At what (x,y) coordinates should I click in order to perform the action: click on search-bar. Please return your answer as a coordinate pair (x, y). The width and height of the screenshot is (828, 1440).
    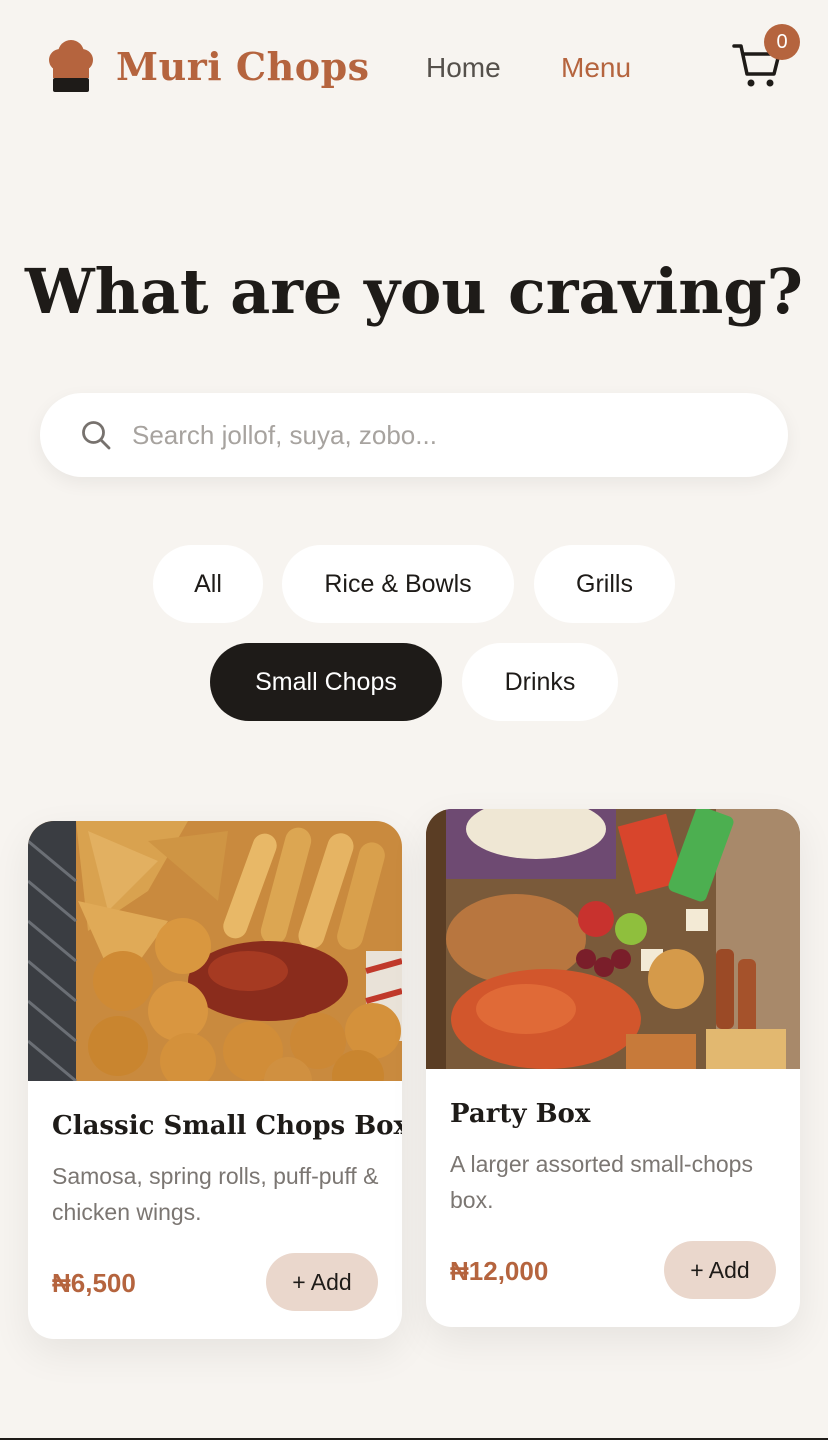
    Looking at the image, I should click on (414, 435).